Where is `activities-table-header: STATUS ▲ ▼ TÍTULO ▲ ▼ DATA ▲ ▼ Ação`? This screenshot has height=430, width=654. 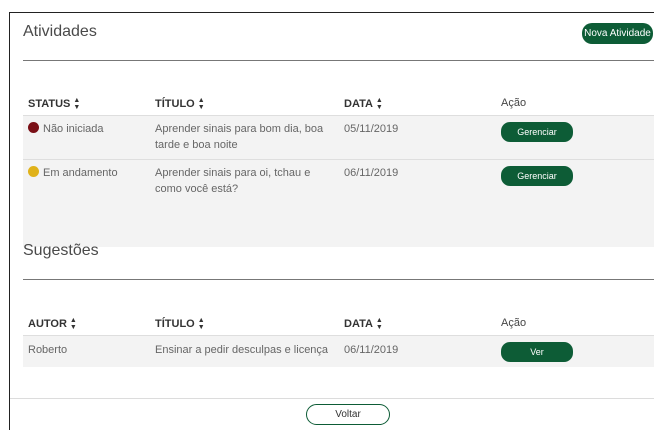 activities-table-header: STATUS ▲ ▼ TÍTULO ▲ ▼ DATA ▲ ▼ Ação is located at coordinates (338, 103).